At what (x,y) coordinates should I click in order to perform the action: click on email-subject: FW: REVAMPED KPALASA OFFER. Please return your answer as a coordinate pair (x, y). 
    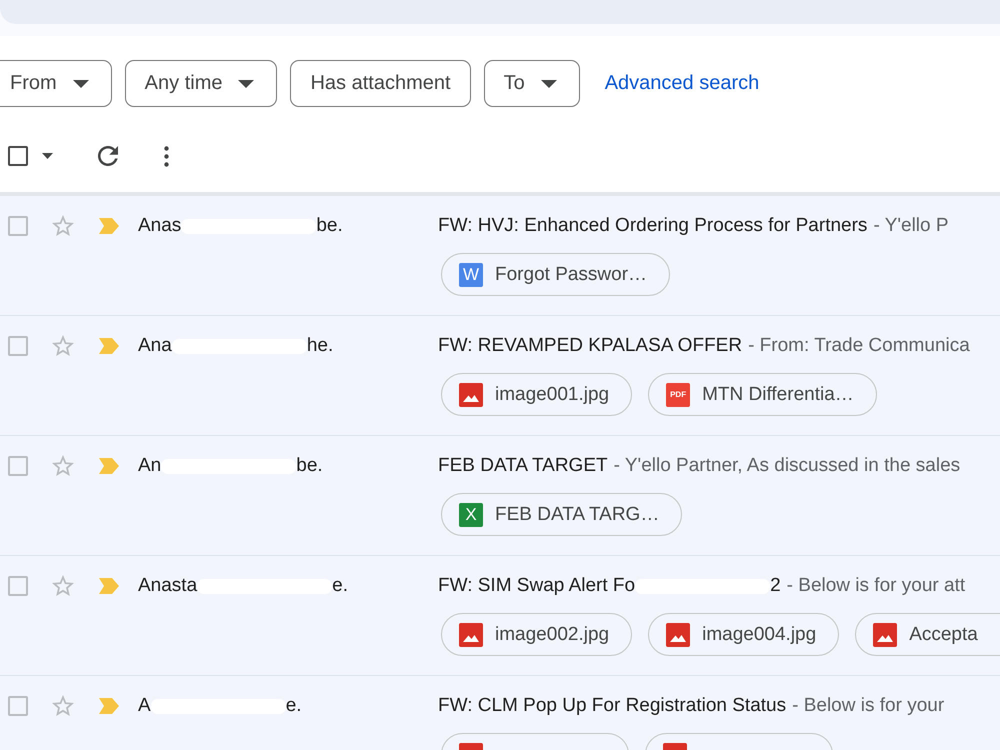
    Looking at the image, I should click on (590, 346).